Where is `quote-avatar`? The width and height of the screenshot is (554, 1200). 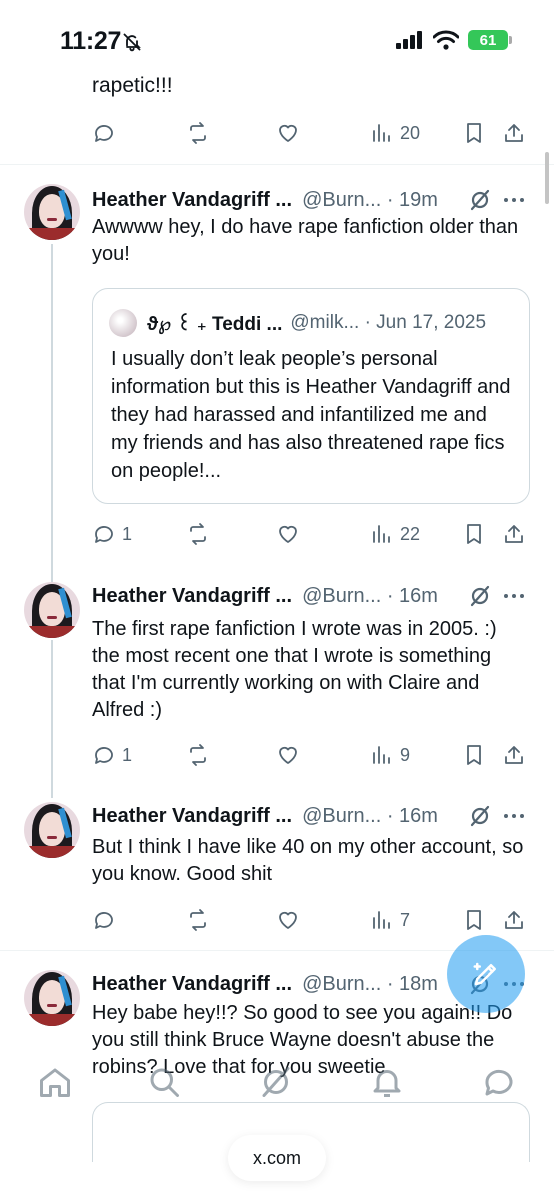 quote-avatar is located at coordinates (123, 323).